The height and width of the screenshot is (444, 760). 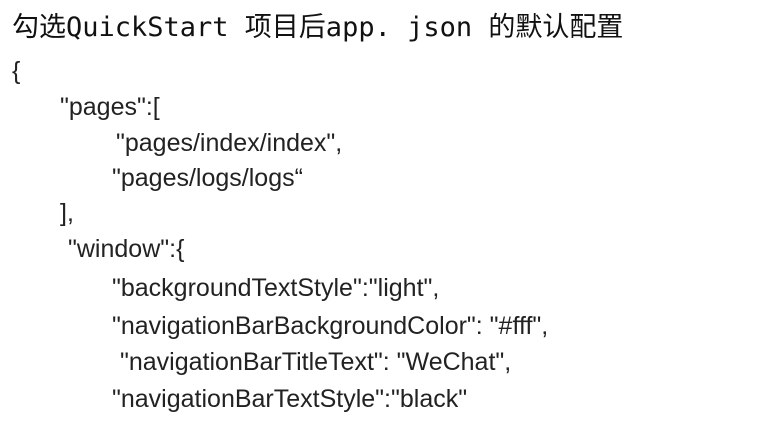 I want to click on code-line-pages-key: "pages":[, so click(x=110, y=107).